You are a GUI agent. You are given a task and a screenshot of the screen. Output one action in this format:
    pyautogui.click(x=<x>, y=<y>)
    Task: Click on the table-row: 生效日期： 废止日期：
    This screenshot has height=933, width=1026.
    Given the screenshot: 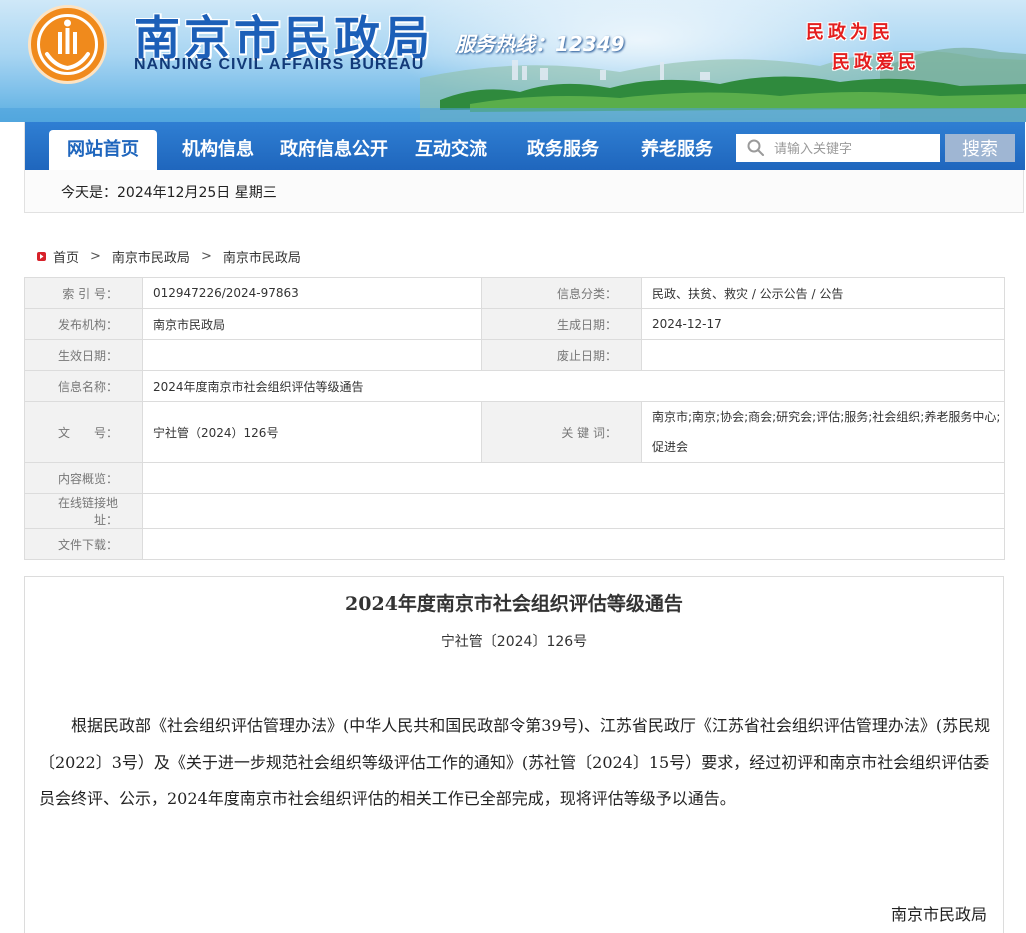 What is the action you would take?
    pyautogui.click(x=514, y=355)
    